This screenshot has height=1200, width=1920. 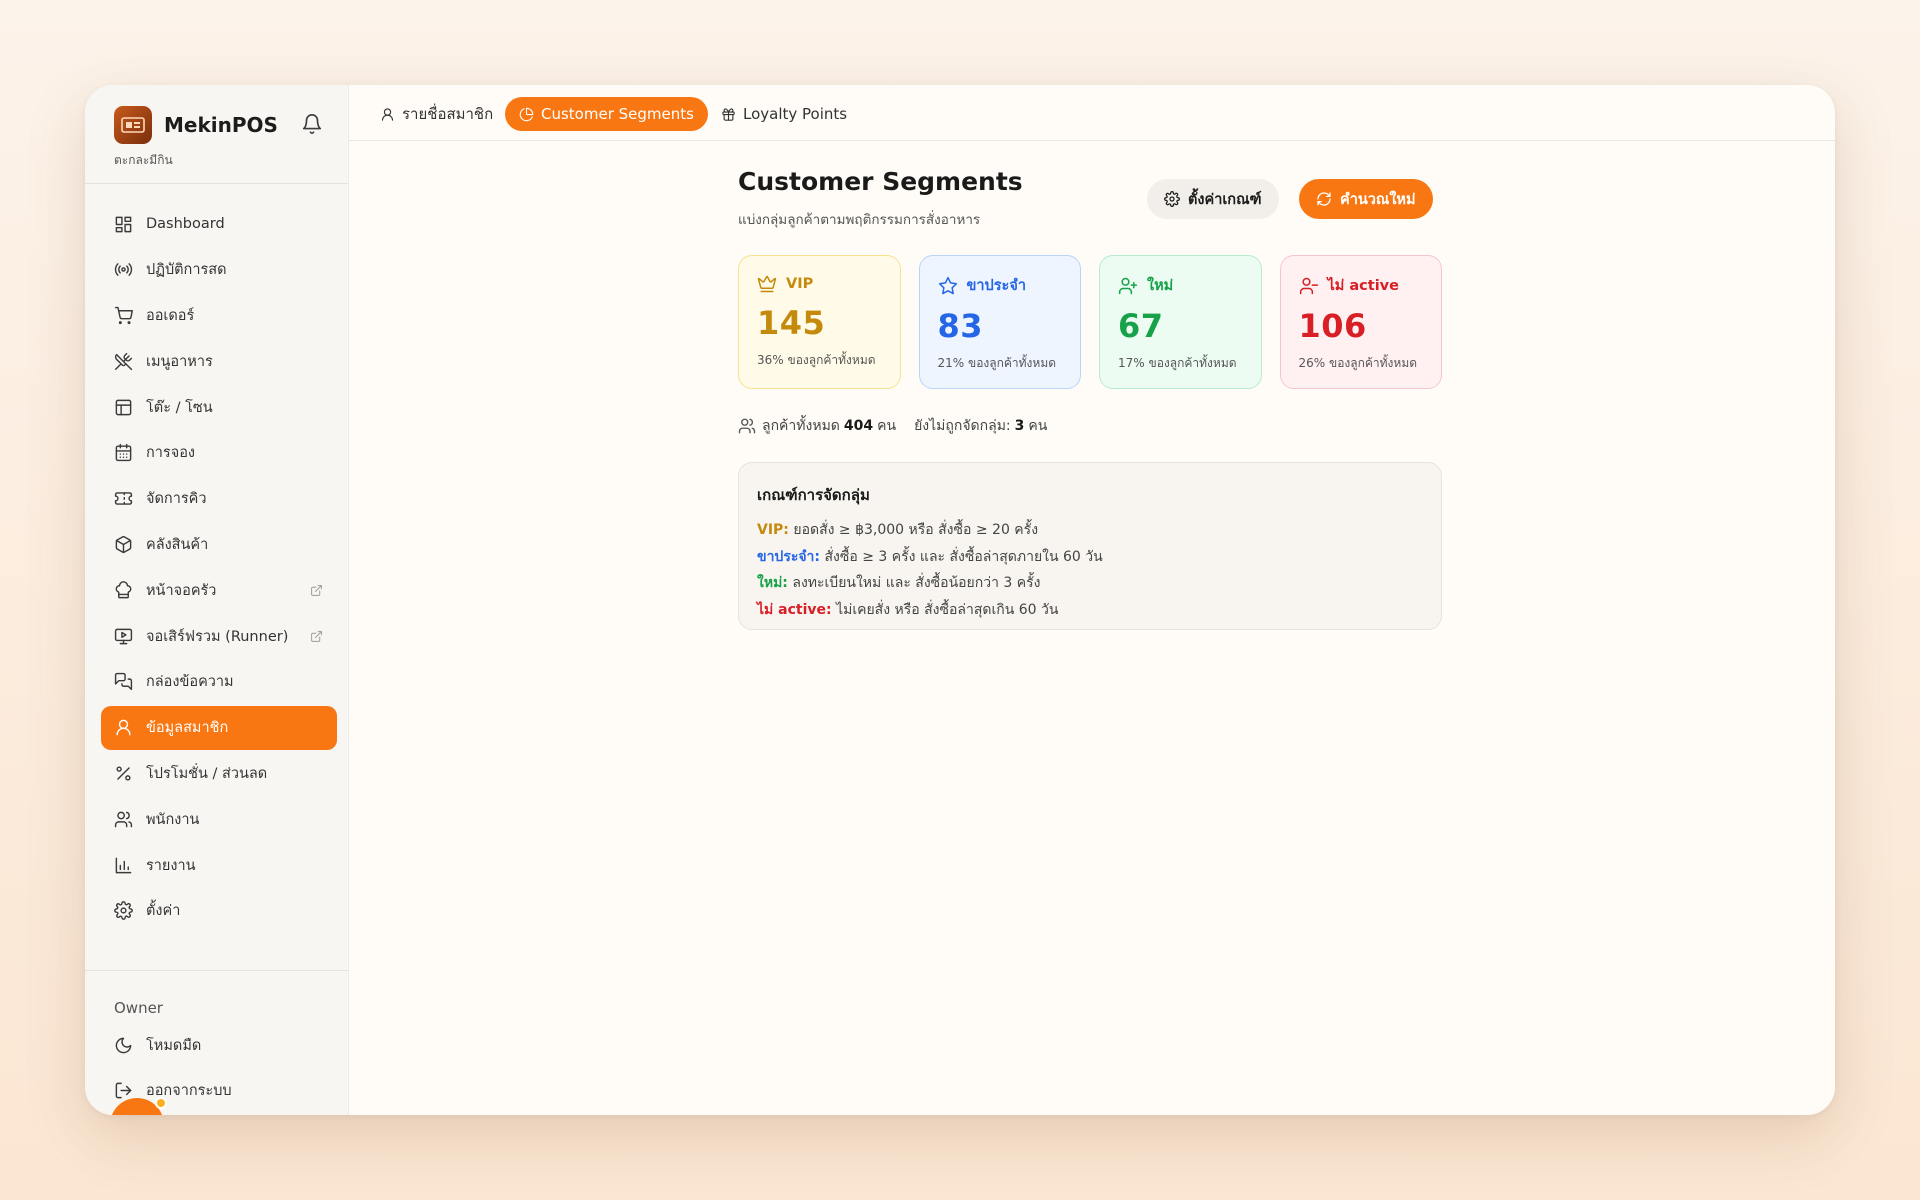 I want to click on segment-count: 83, so click(x=960, y=326).